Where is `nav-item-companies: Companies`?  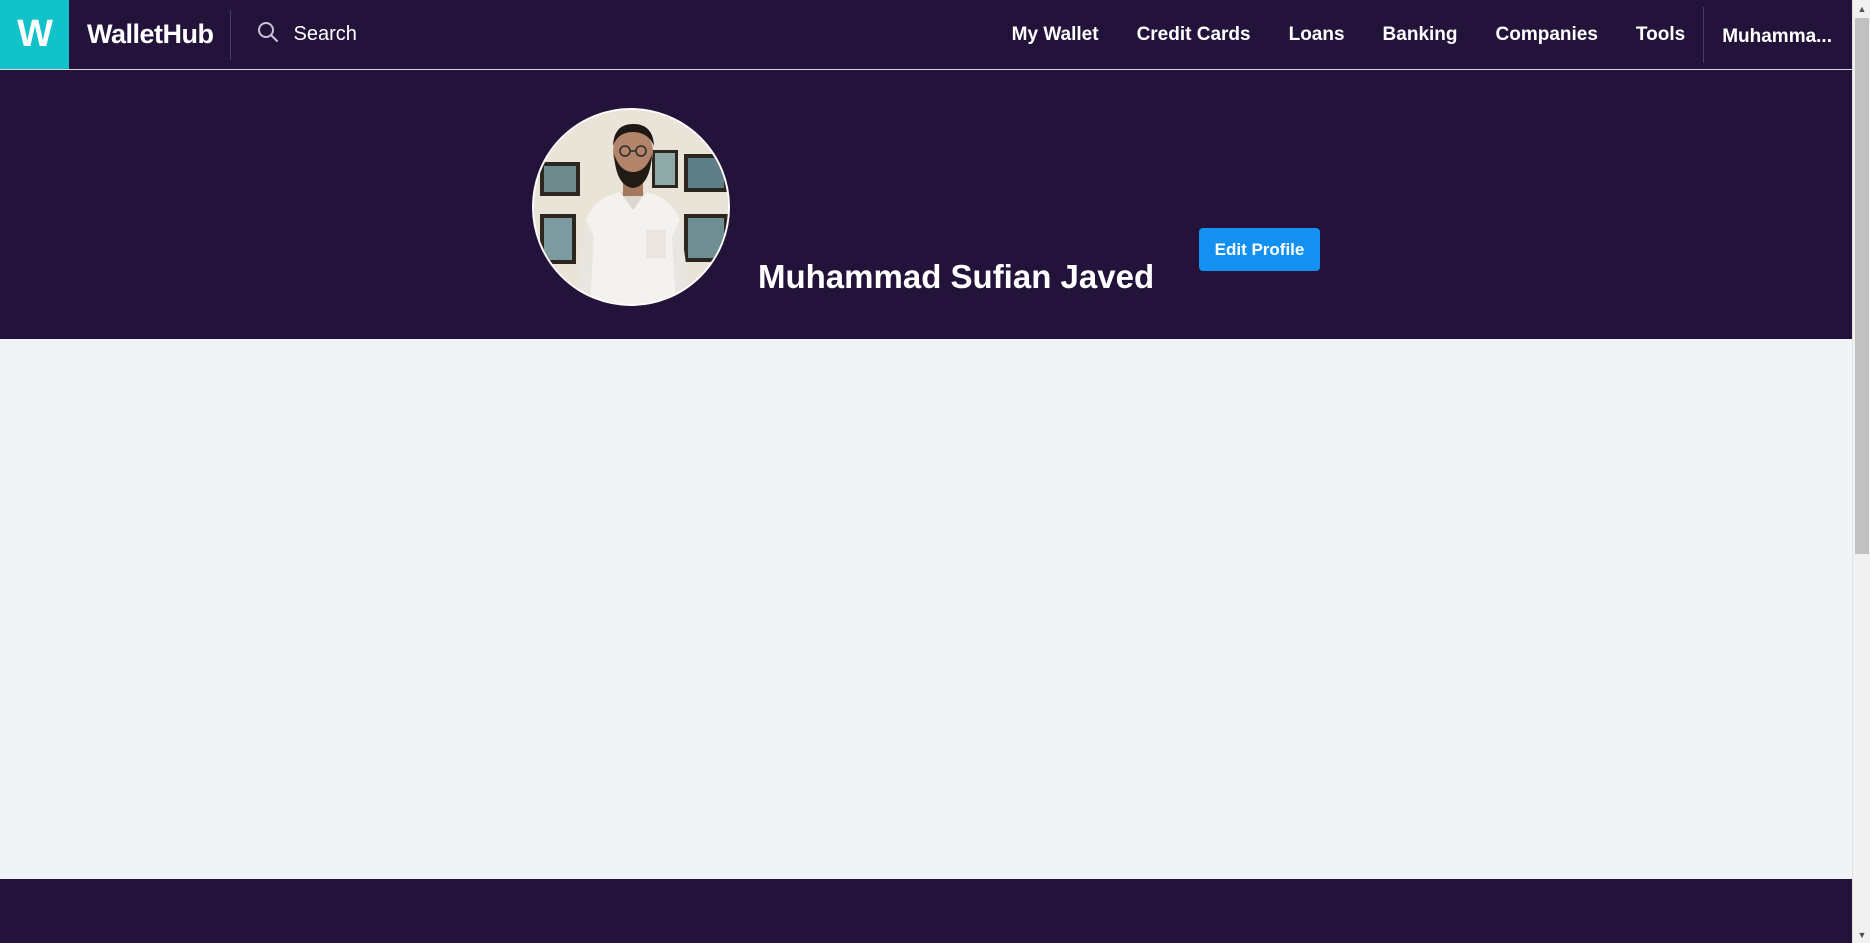
nav-item-companies: Companies is located at coordinates (1547, 35).